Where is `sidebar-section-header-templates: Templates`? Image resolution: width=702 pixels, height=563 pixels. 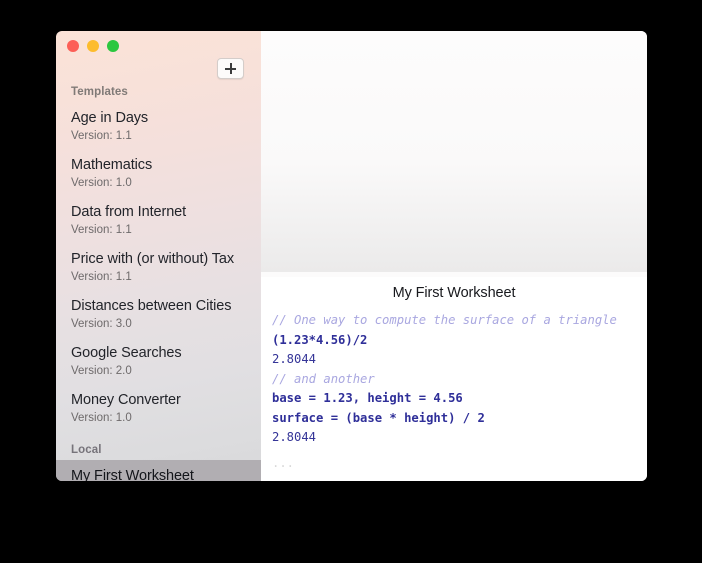
sidebar-section-header-templates: Templates is located at coordinates (99, 92).